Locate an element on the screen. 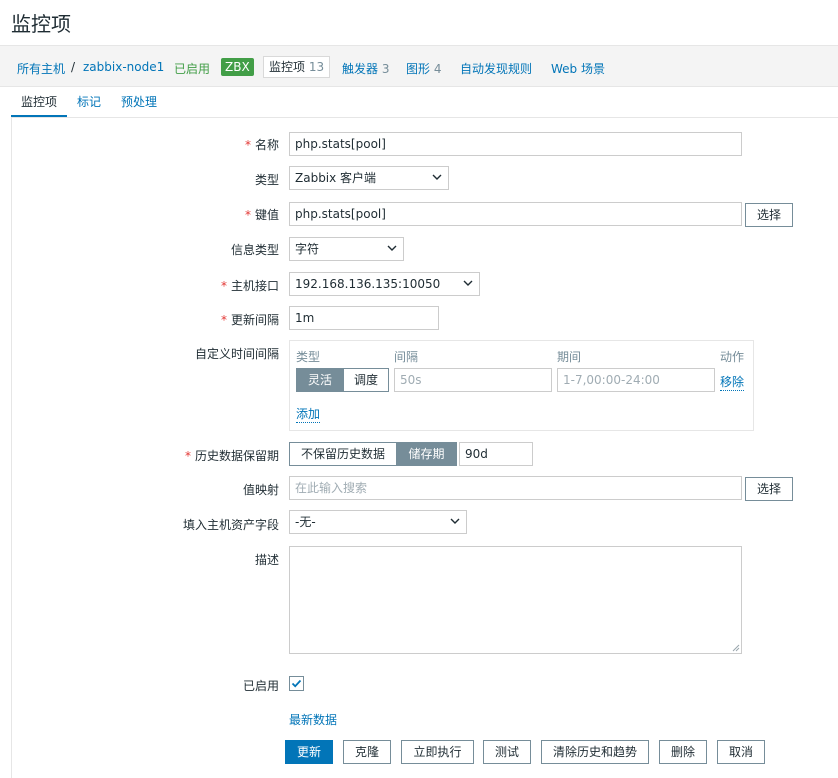 Image resolution: width=838 pixels, height=778 pixels. enabled-label: 已启用 is located at coordinates (260, 686).